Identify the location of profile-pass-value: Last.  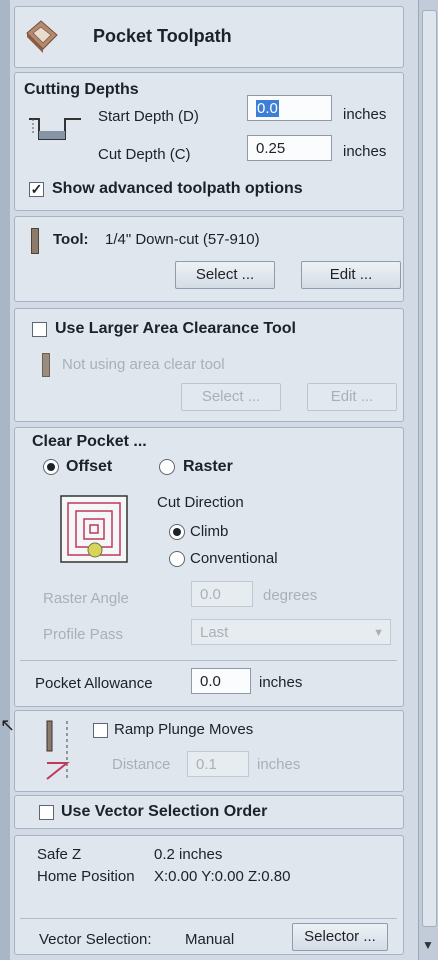
(214, 632).